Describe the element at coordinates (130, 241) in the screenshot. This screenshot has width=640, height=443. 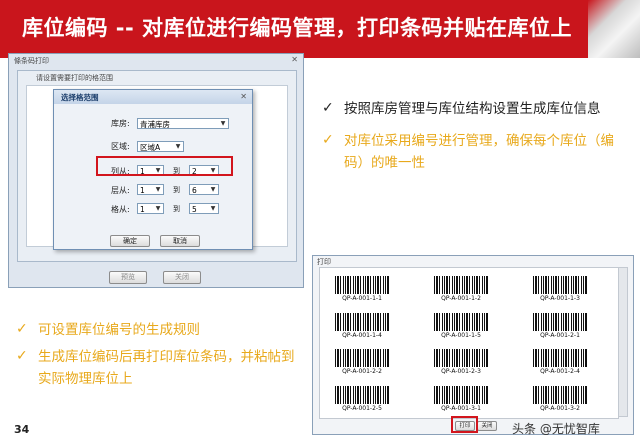
I see `ok-button: 确定` at that location.